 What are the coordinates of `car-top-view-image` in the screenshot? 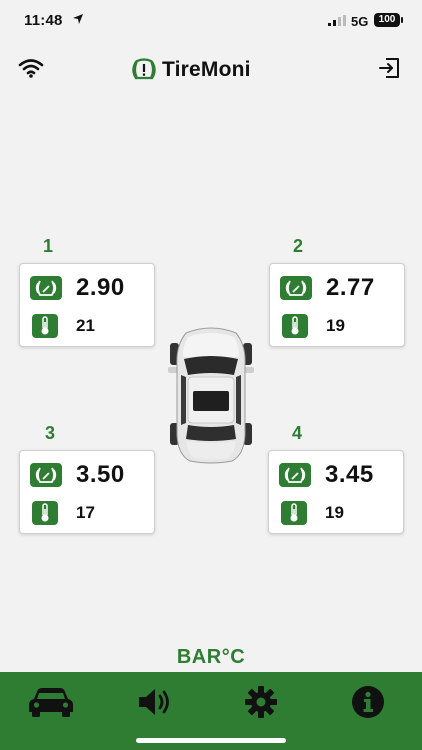 It's located at (211, 395).